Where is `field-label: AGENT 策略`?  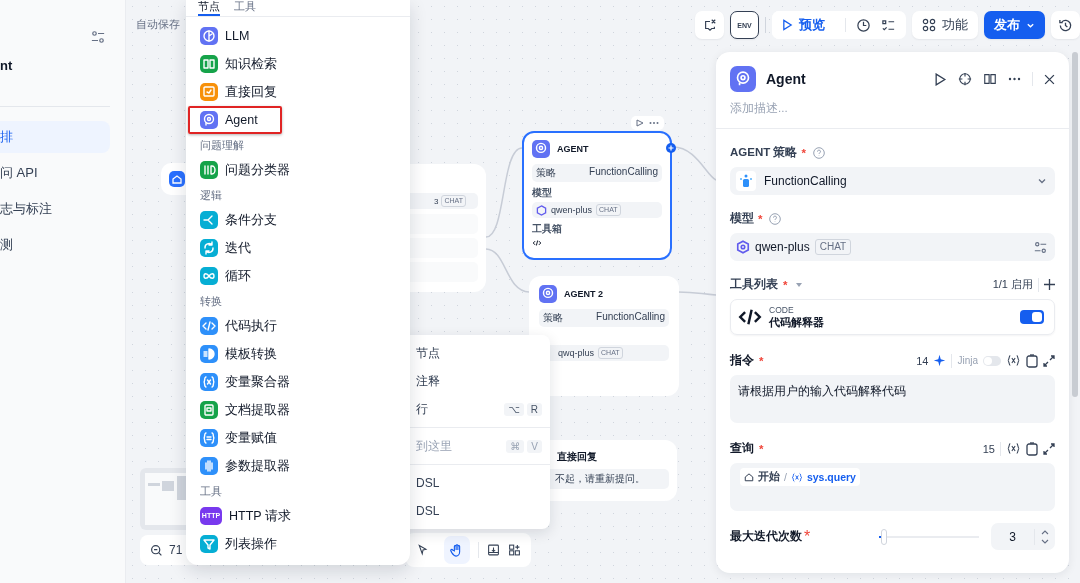
field-label: AGENT 策略 is located at coordinates (764, 152).